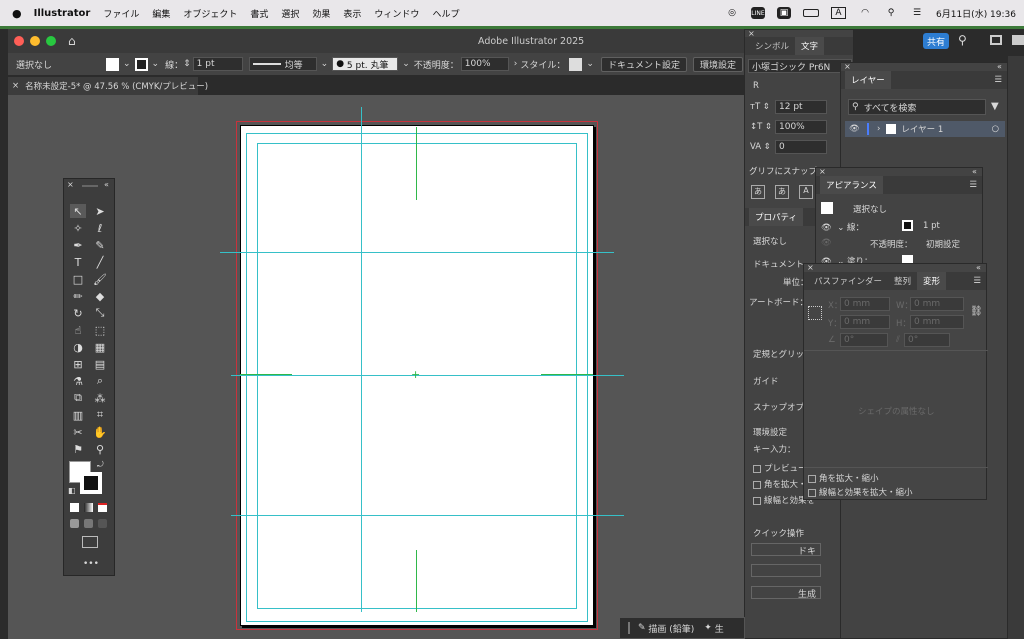  I want to click on warp-tool-icon: ☝, so click(78, 330).